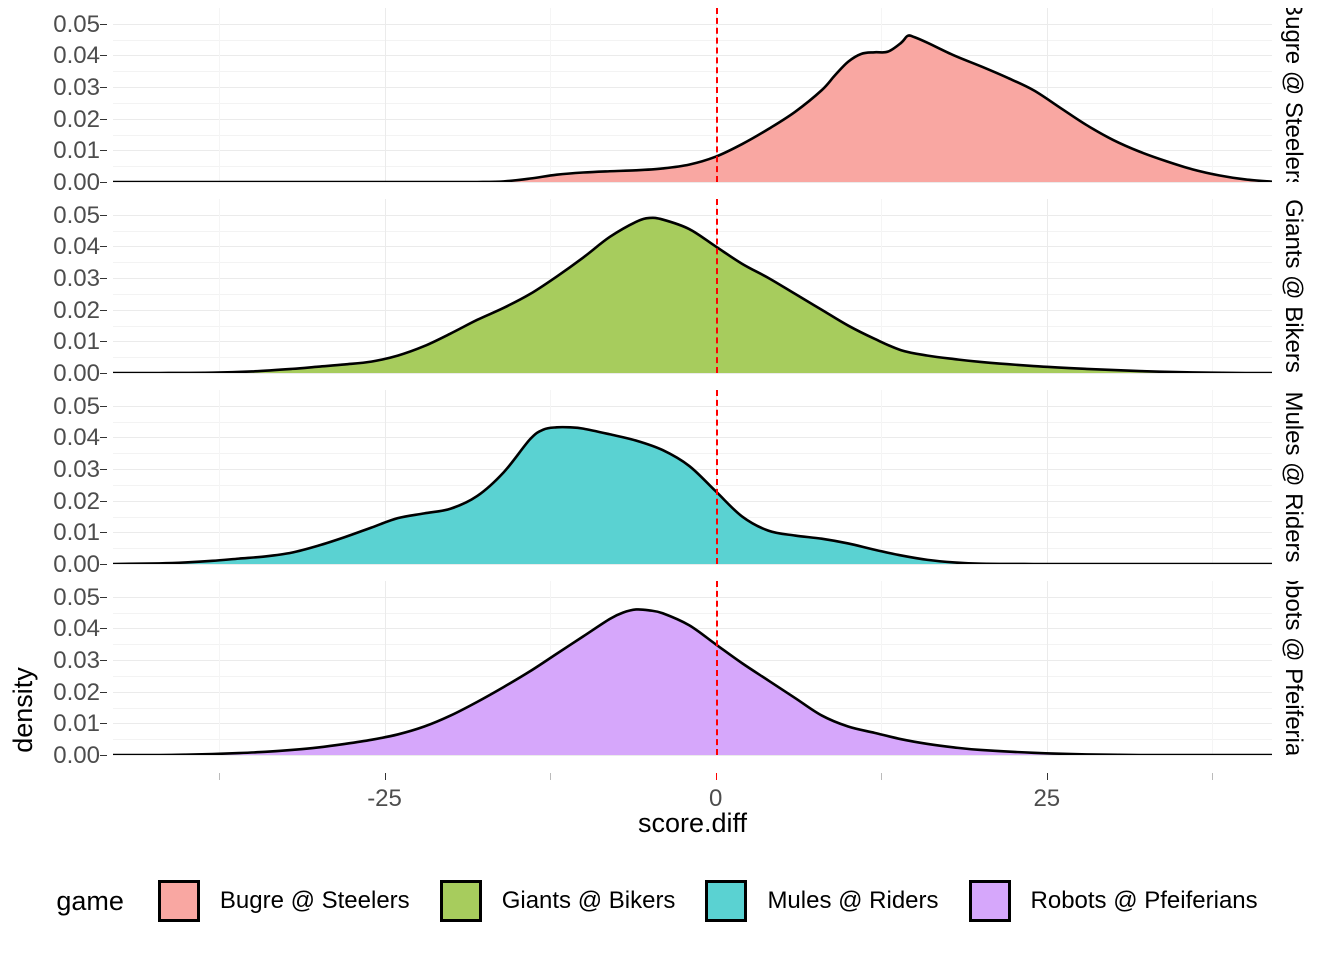 Image resolution: width=1344 pixels, height=960 pixels. I want to click on facet-strip-label-2: Mules @ Riders, so click(1293, 477).